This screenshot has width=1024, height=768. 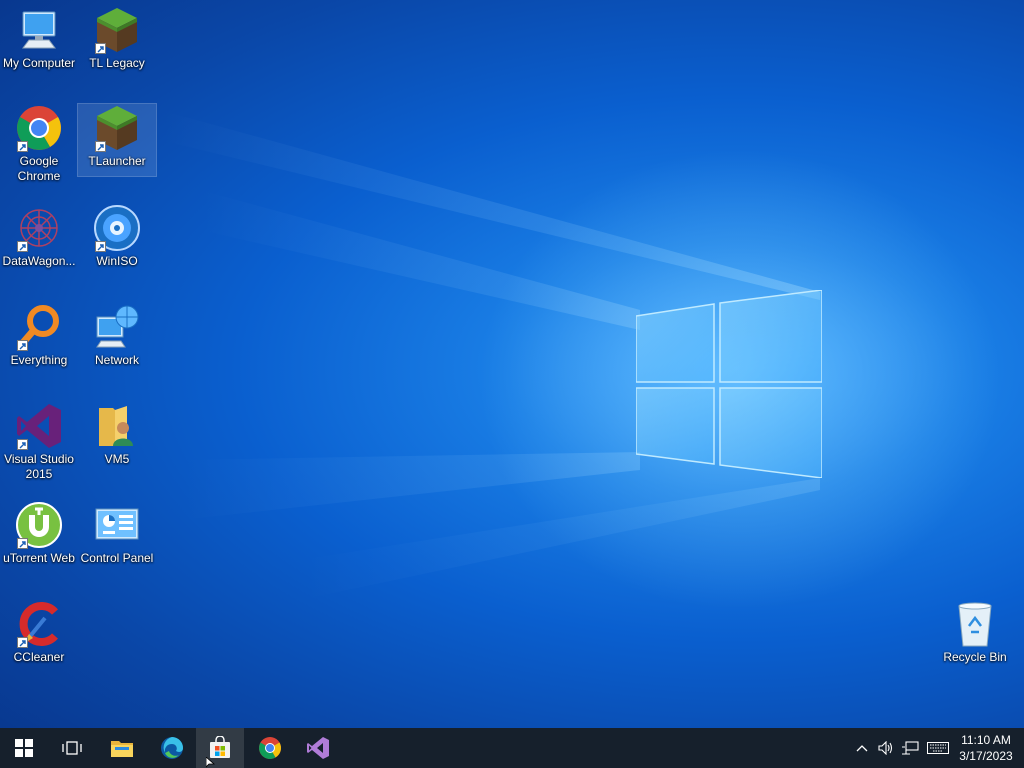 I want to click on desktop-icon-vm5: VM5, so click(x=117, y=434).